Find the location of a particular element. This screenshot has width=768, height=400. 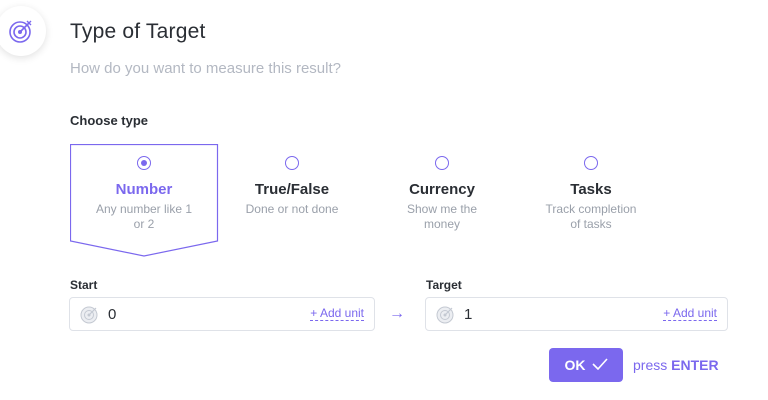

type-option-name: Currency is located at coordinates (442, 189).